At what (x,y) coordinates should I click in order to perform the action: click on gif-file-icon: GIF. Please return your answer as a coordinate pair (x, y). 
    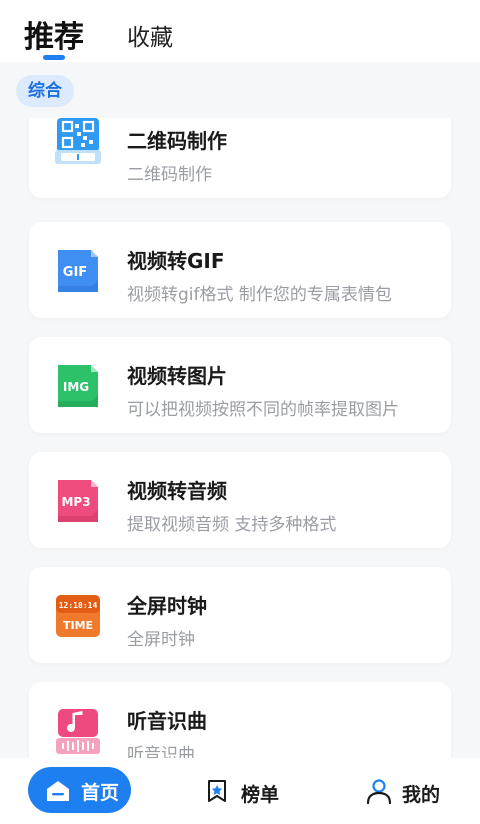
    Looking at the image, I should click on (78, 271).